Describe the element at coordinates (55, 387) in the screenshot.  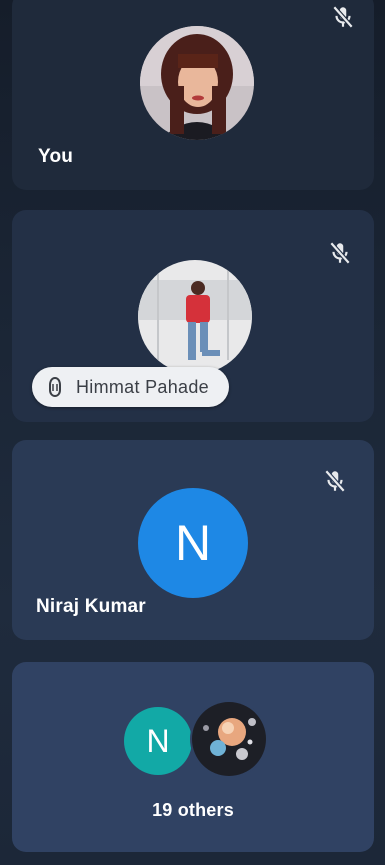
I see `hand-icon` at that location.